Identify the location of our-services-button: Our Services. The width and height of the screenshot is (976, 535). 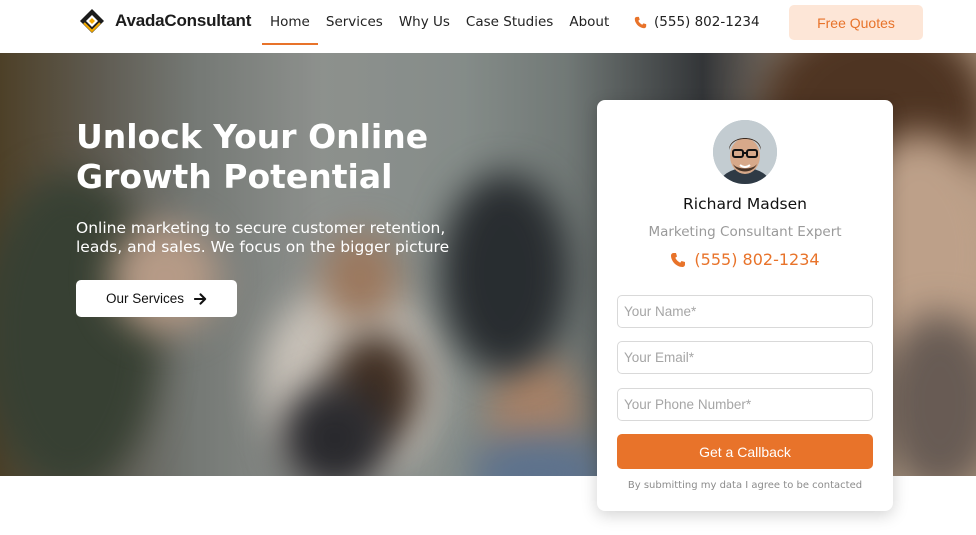
(156, 298).